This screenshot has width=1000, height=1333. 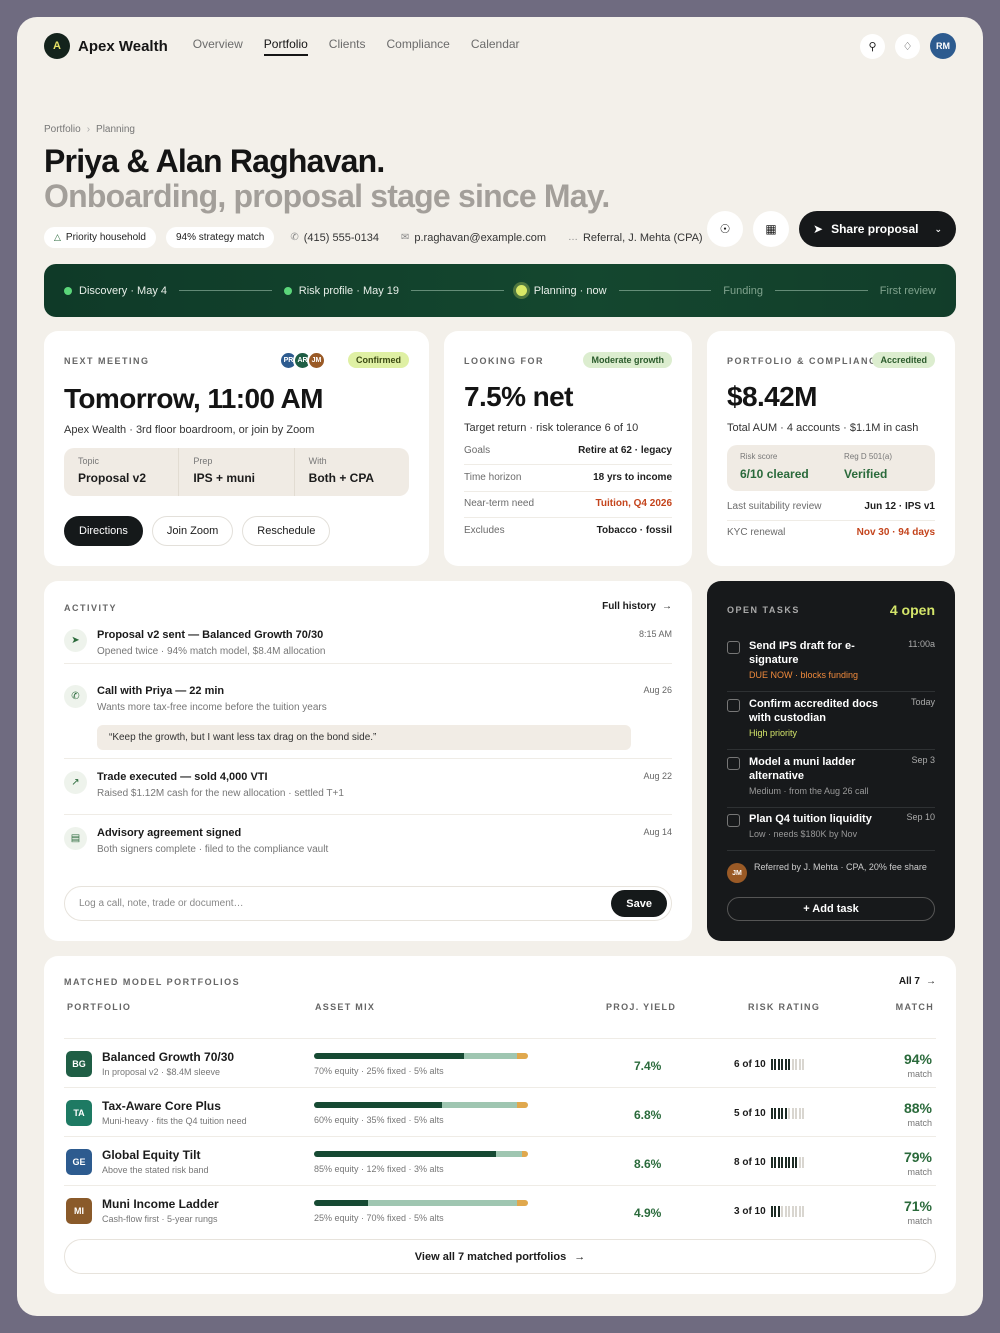 I want to click on breadcrumb-portfolio: Portfolio, so click(x=62, y=129).